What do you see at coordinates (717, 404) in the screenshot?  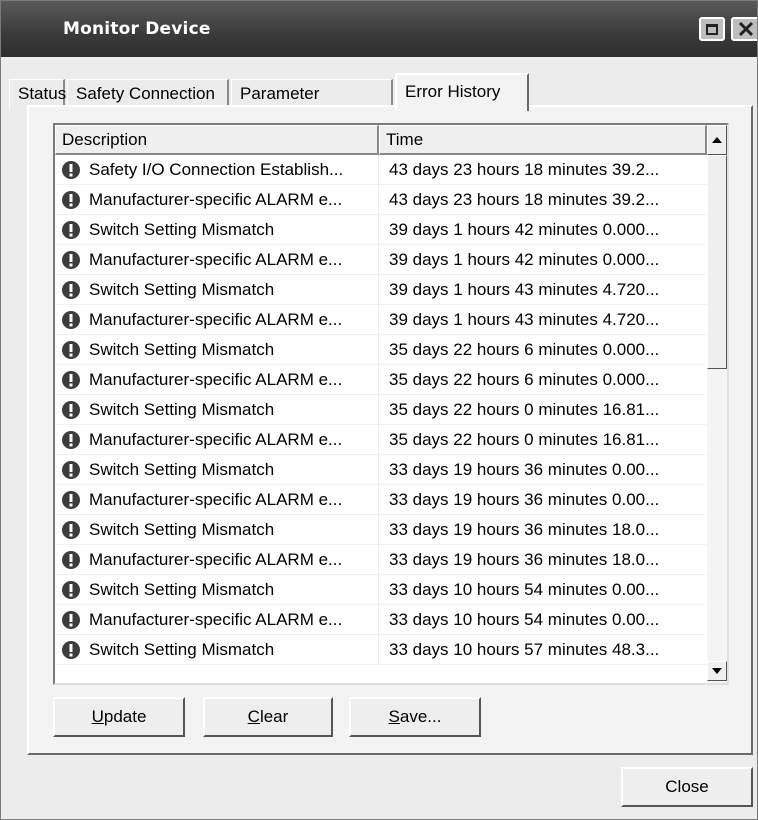 I see `vertical-scrollbar` at bounding box center [717, 404].